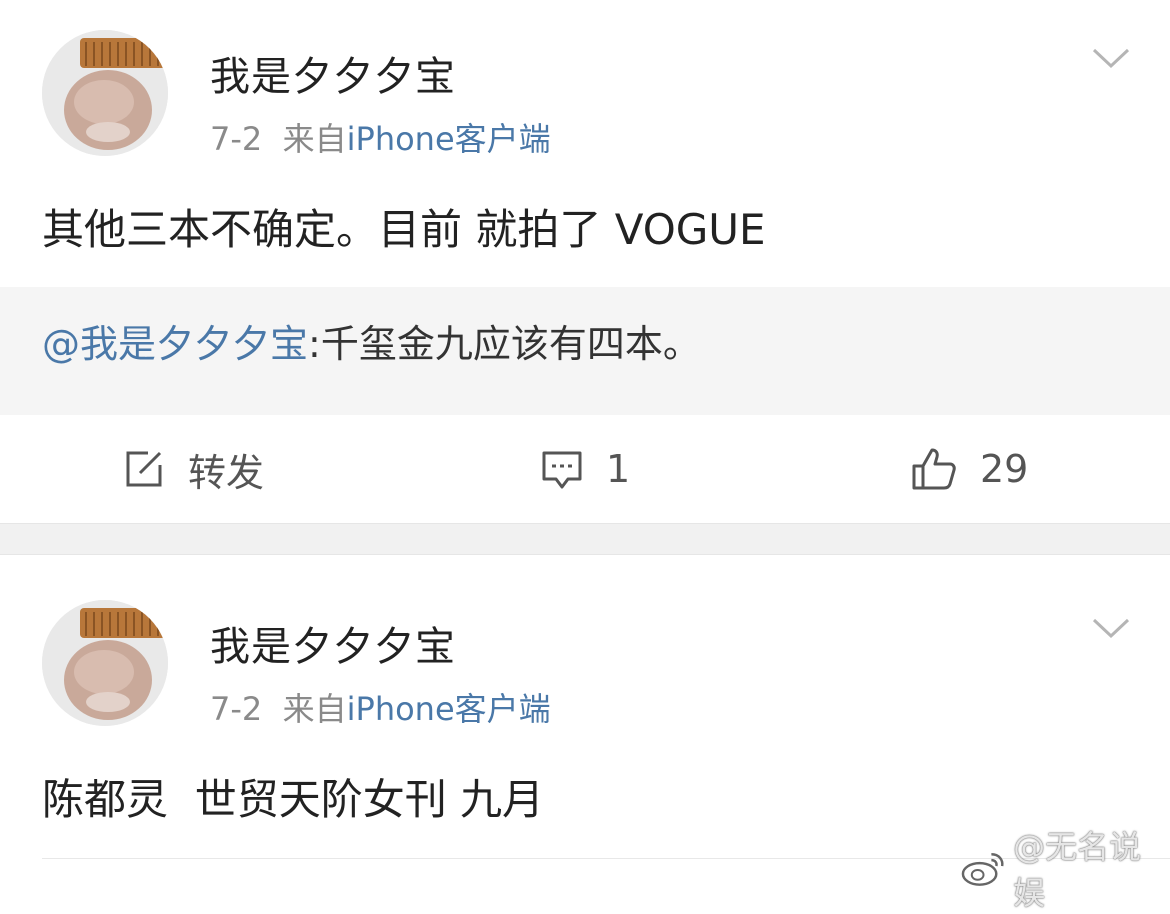 The height and width of the screenshot is (914, 1170). I want to click on watermark: @无名说娱, so click(1065, 868).